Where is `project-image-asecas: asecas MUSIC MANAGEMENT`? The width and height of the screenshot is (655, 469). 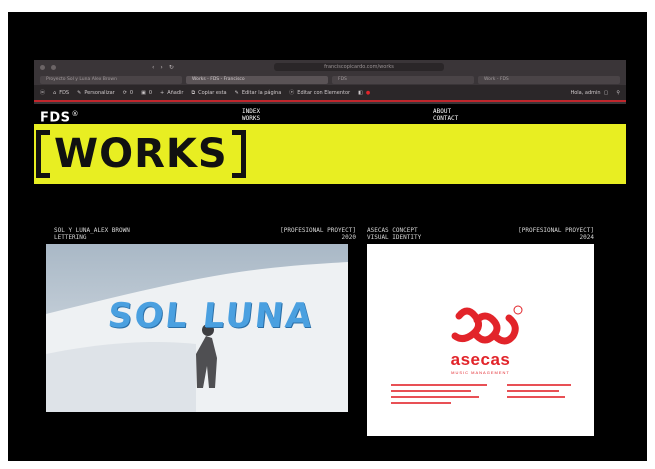 project-image-asecas: asecas MUSIC MANAGEMENT is located at coordinates (480, 340).